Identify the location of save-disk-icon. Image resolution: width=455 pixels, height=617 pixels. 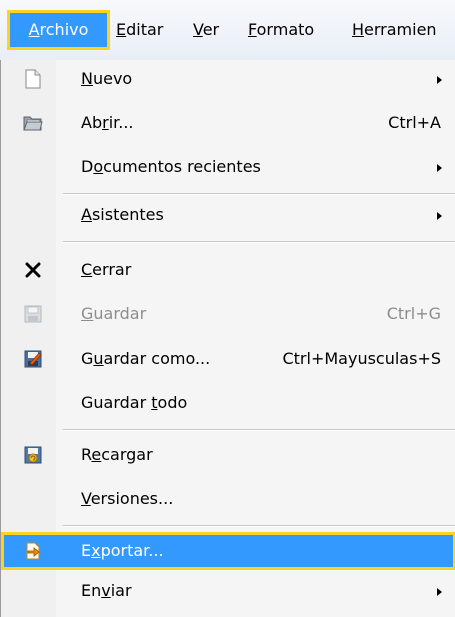
(33, 314).